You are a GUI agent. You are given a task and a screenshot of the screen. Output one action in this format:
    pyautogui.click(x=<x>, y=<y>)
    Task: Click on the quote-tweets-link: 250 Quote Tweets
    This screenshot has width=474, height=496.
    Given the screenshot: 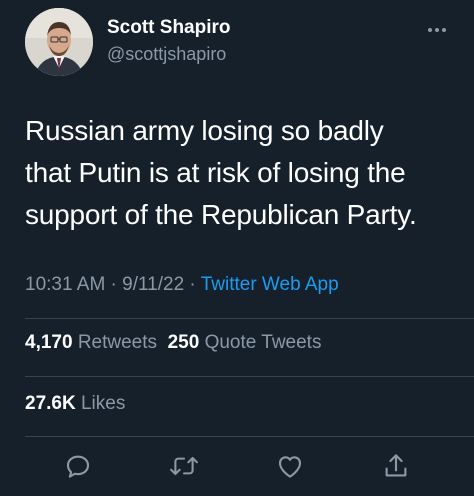 What is the action you would take?
    pyautogui.click(x=245, y=342)
    